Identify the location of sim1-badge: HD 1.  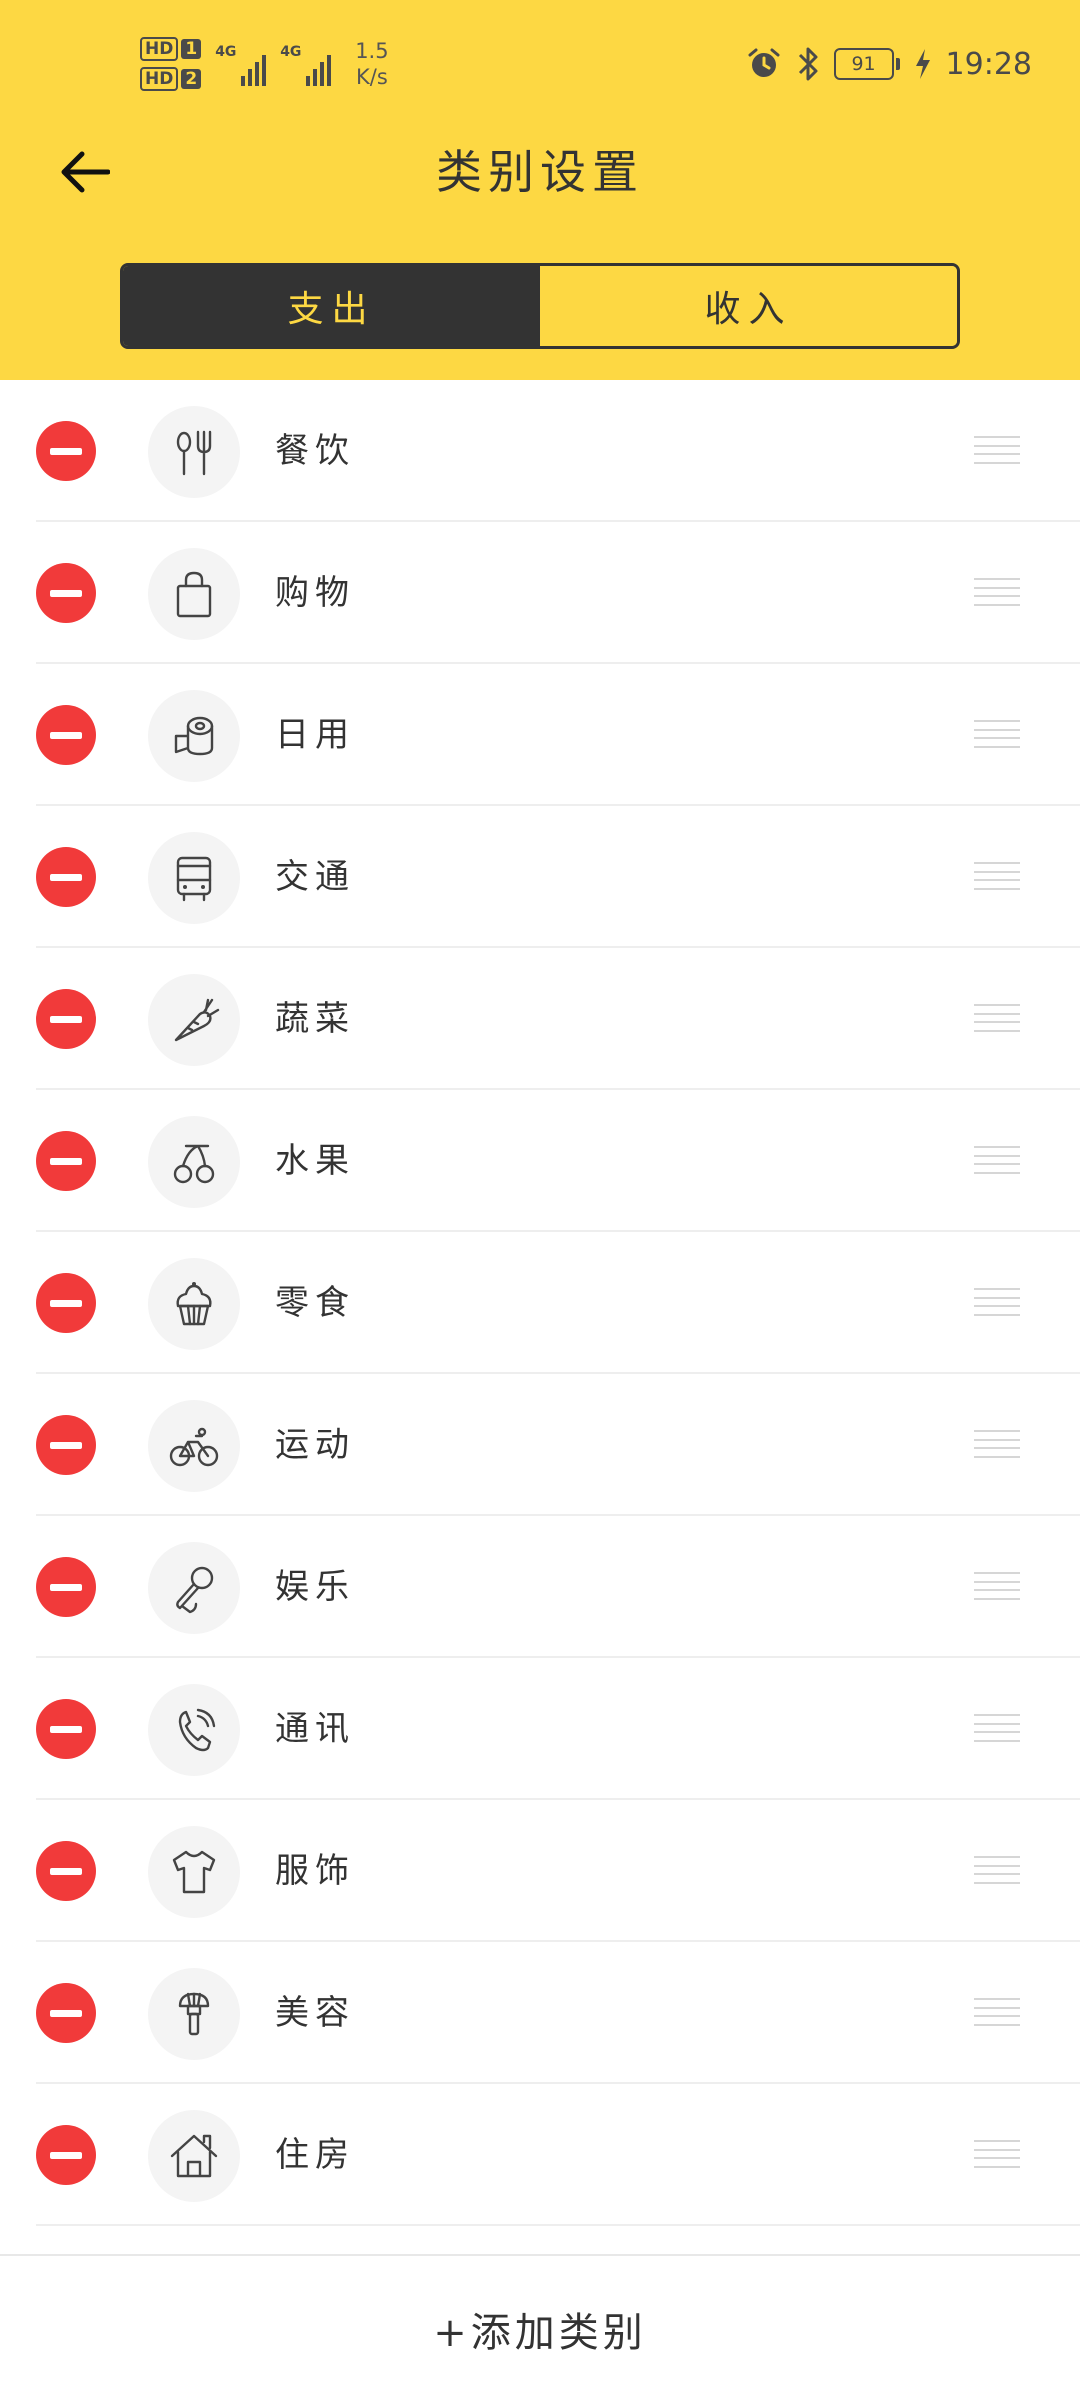
(171, 49).